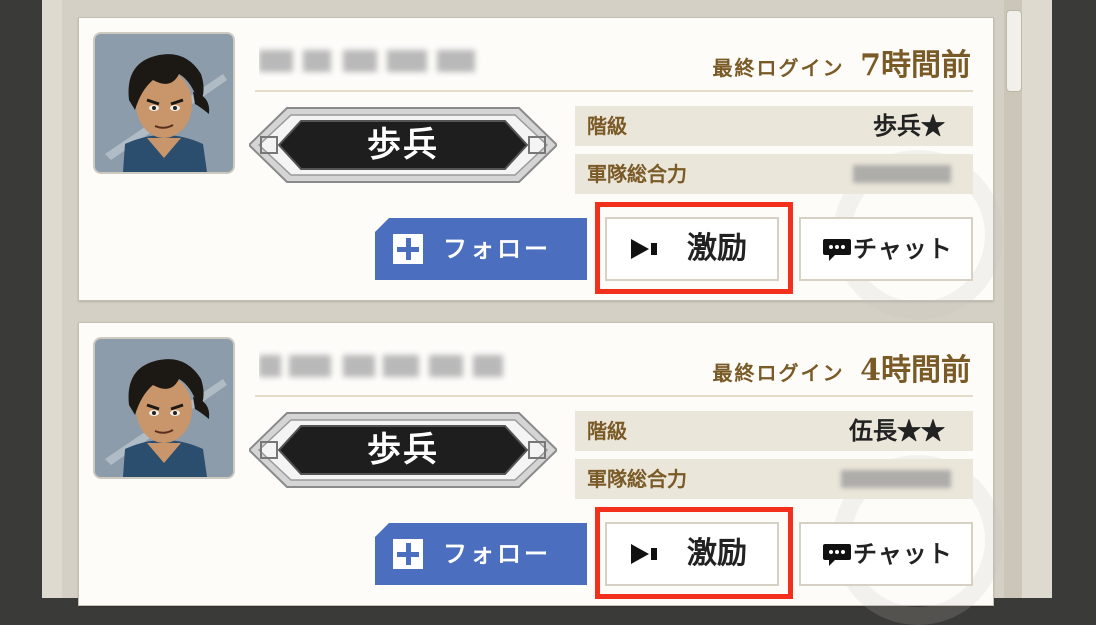 The height and width of the screenshot is (625, 1096). I want to click on rank-value: 歩兵★, so click(909, 125).